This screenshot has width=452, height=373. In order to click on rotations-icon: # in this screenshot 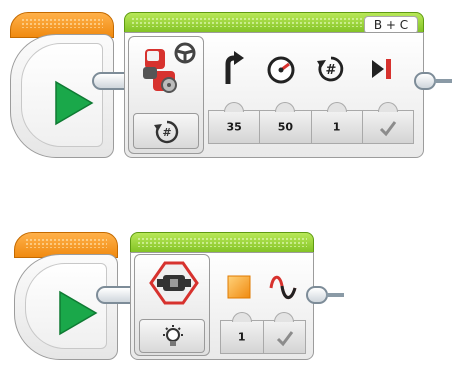, I will do `click(166, 132)`.